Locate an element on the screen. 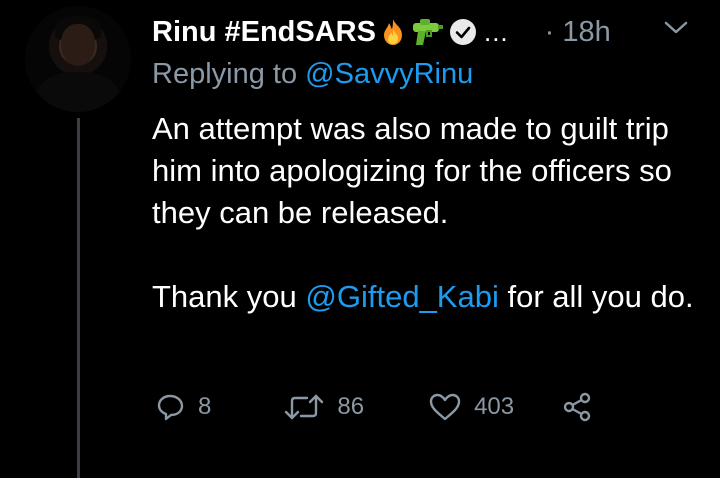 The width and height of the screenshot is (720, 478). retweet-count: 86 is located at coordinates (351, 406).